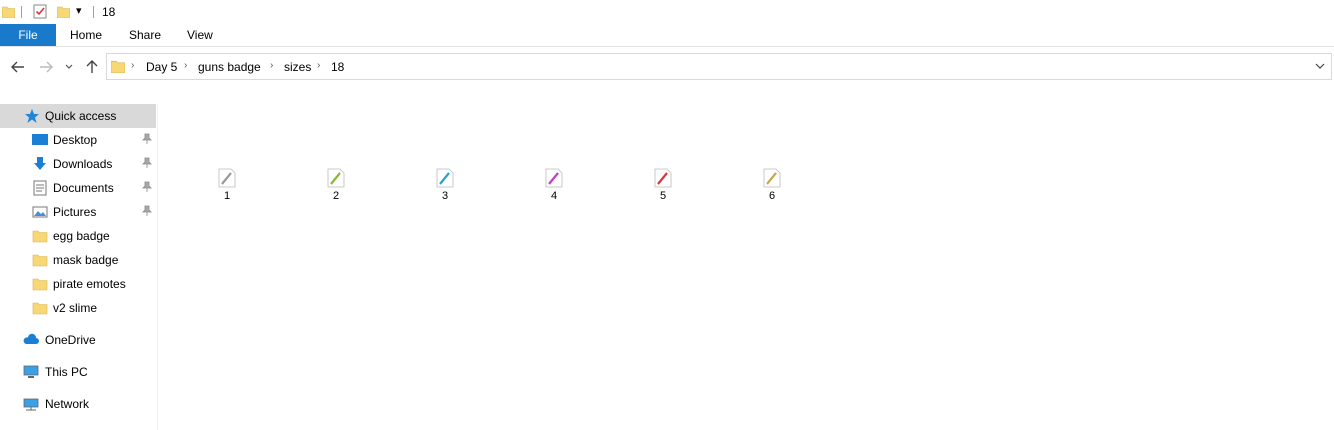 This screenshot has height=430, width=1334. I want to click on properties-icon, so click(40, 11).